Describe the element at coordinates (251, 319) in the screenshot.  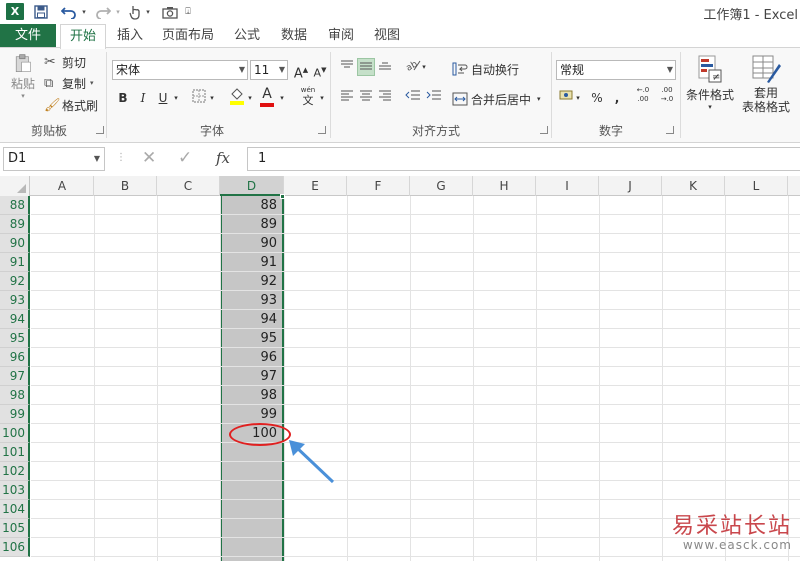
I see `cell-d: 94` at that location.